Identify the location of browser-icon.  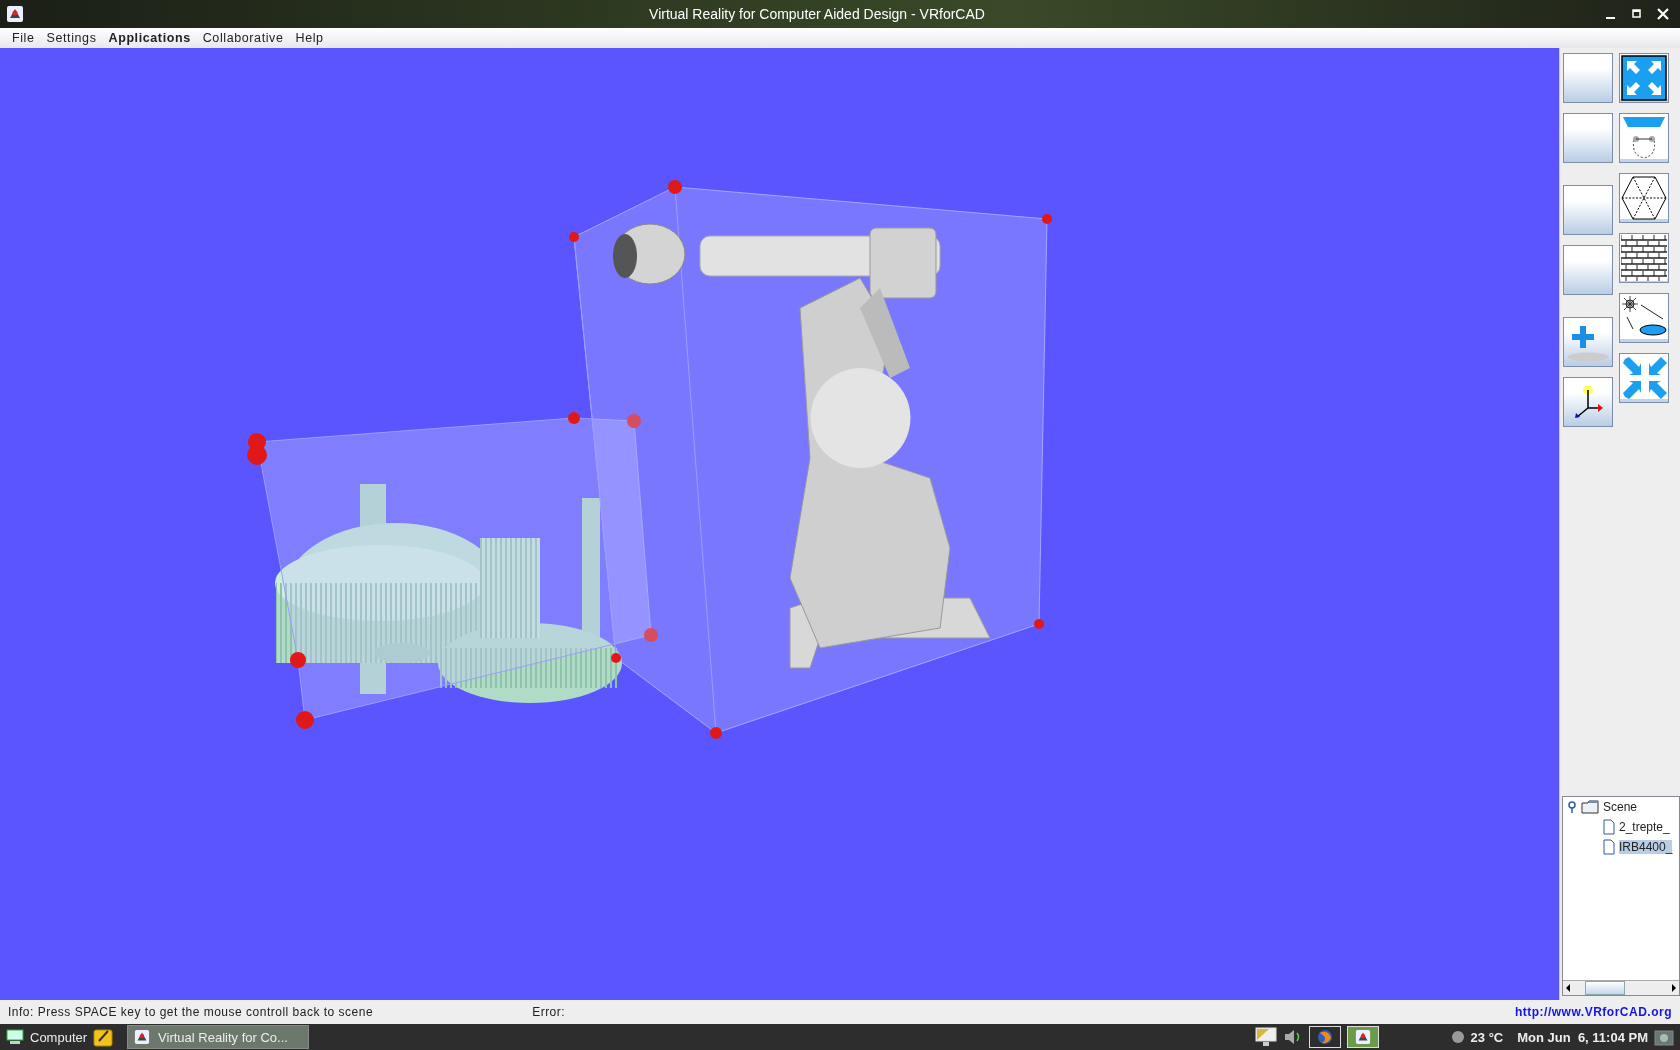
(1324, 1037).